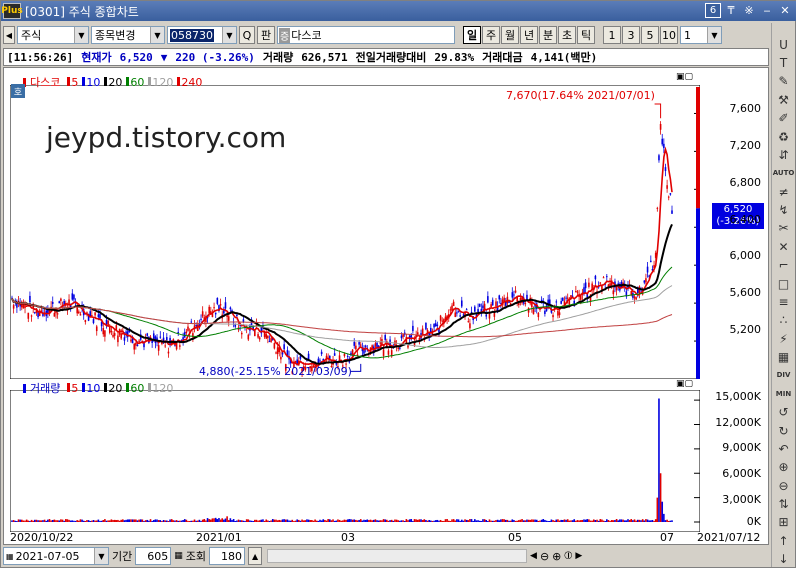 The height and width of the screenshot is (568, 796). Describe the element at coordinates (749, 10) in the screenshot. I see `link-icon: ※` at that location.